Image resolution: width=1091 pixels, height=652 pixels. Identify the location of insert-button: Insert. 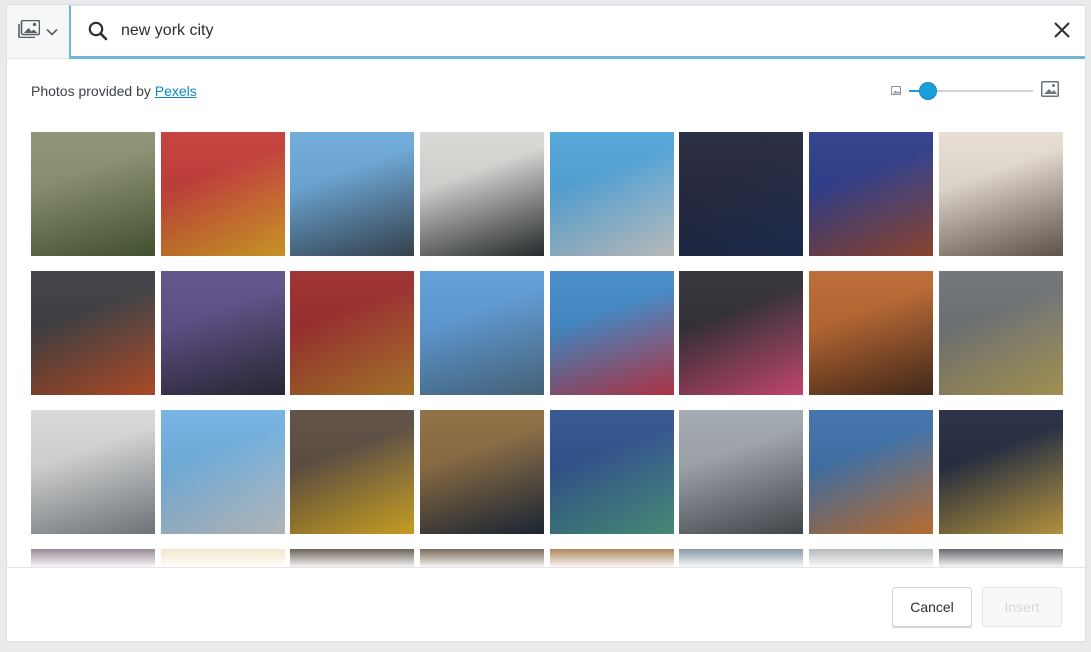
(1022, 607).